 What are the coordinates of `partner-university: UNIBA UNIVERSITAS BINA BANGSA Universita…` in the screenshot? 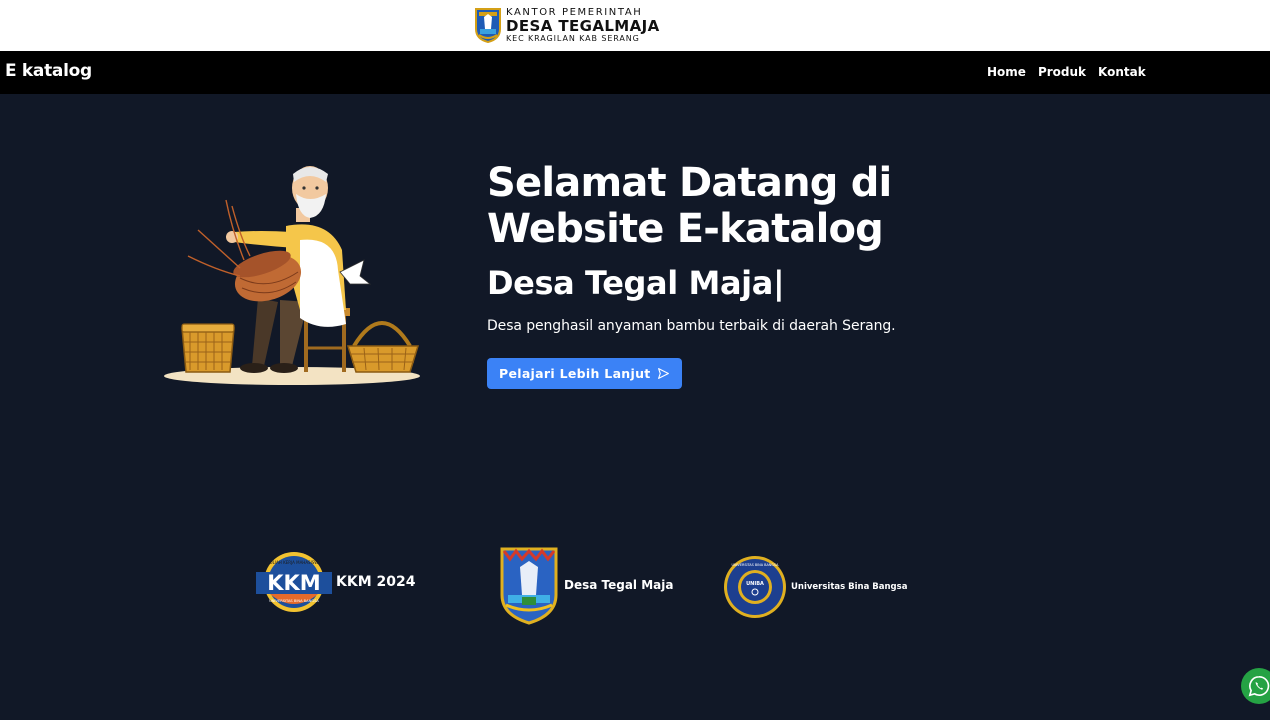 It's located at (815, 587).